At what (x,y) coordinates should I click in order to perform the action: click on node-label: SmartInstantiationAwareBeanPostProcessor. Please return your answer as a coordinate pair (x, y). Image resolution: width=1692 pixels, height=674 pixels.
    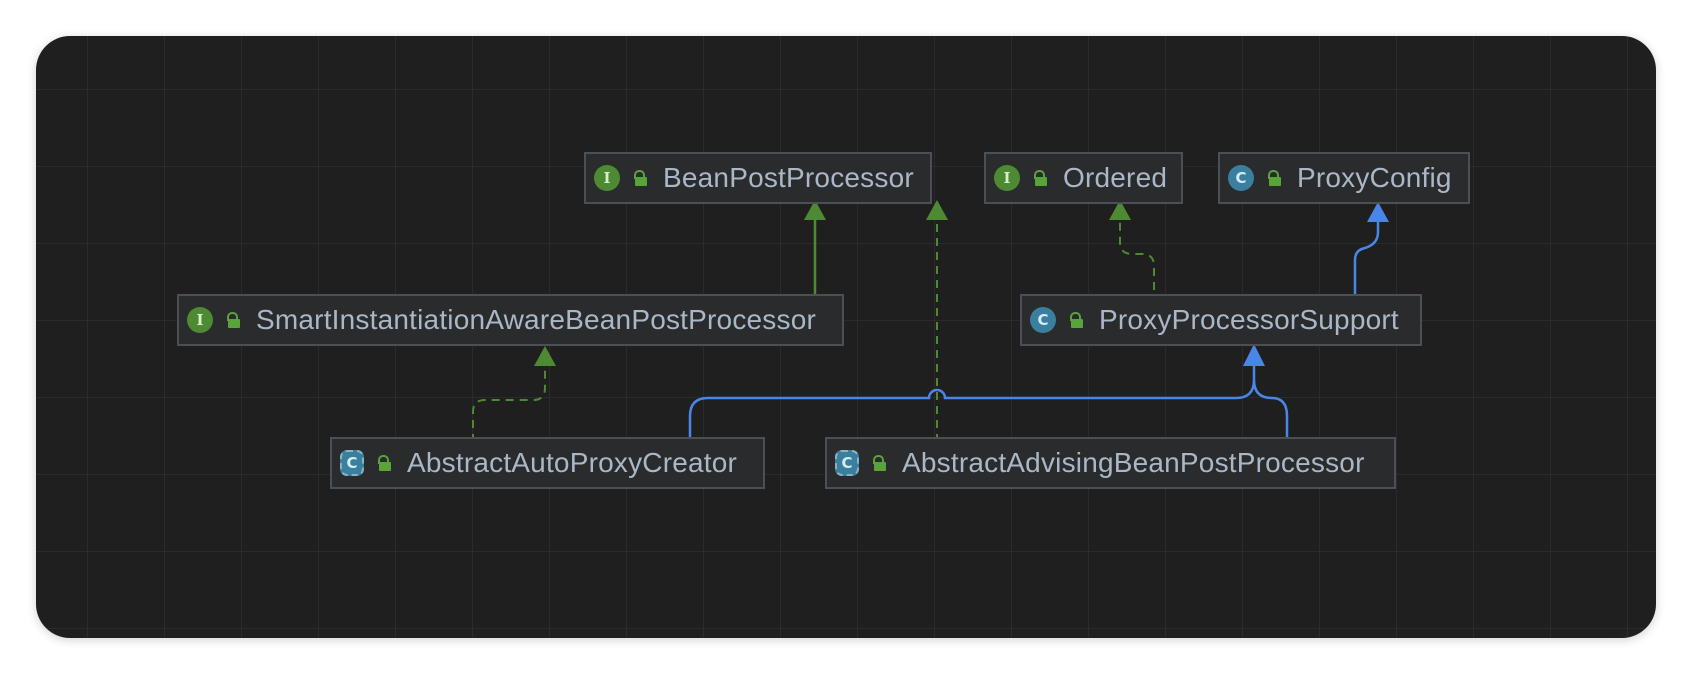
    Looking at the image, I should click on (536, 319).